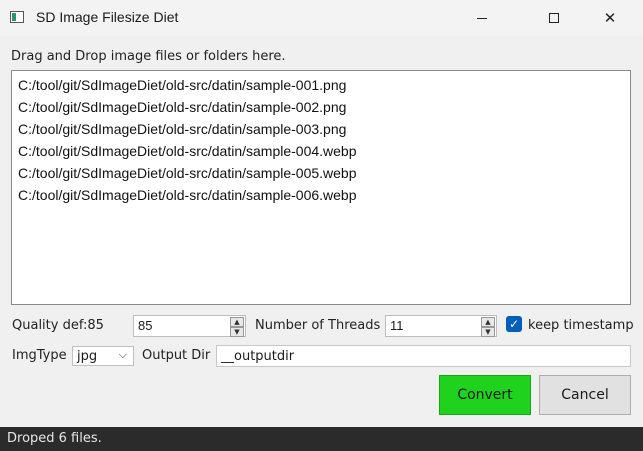  Describe the element at coordinates (258, 356) in the screenshot. I see `output-dir-value: __outputdir` at that location.